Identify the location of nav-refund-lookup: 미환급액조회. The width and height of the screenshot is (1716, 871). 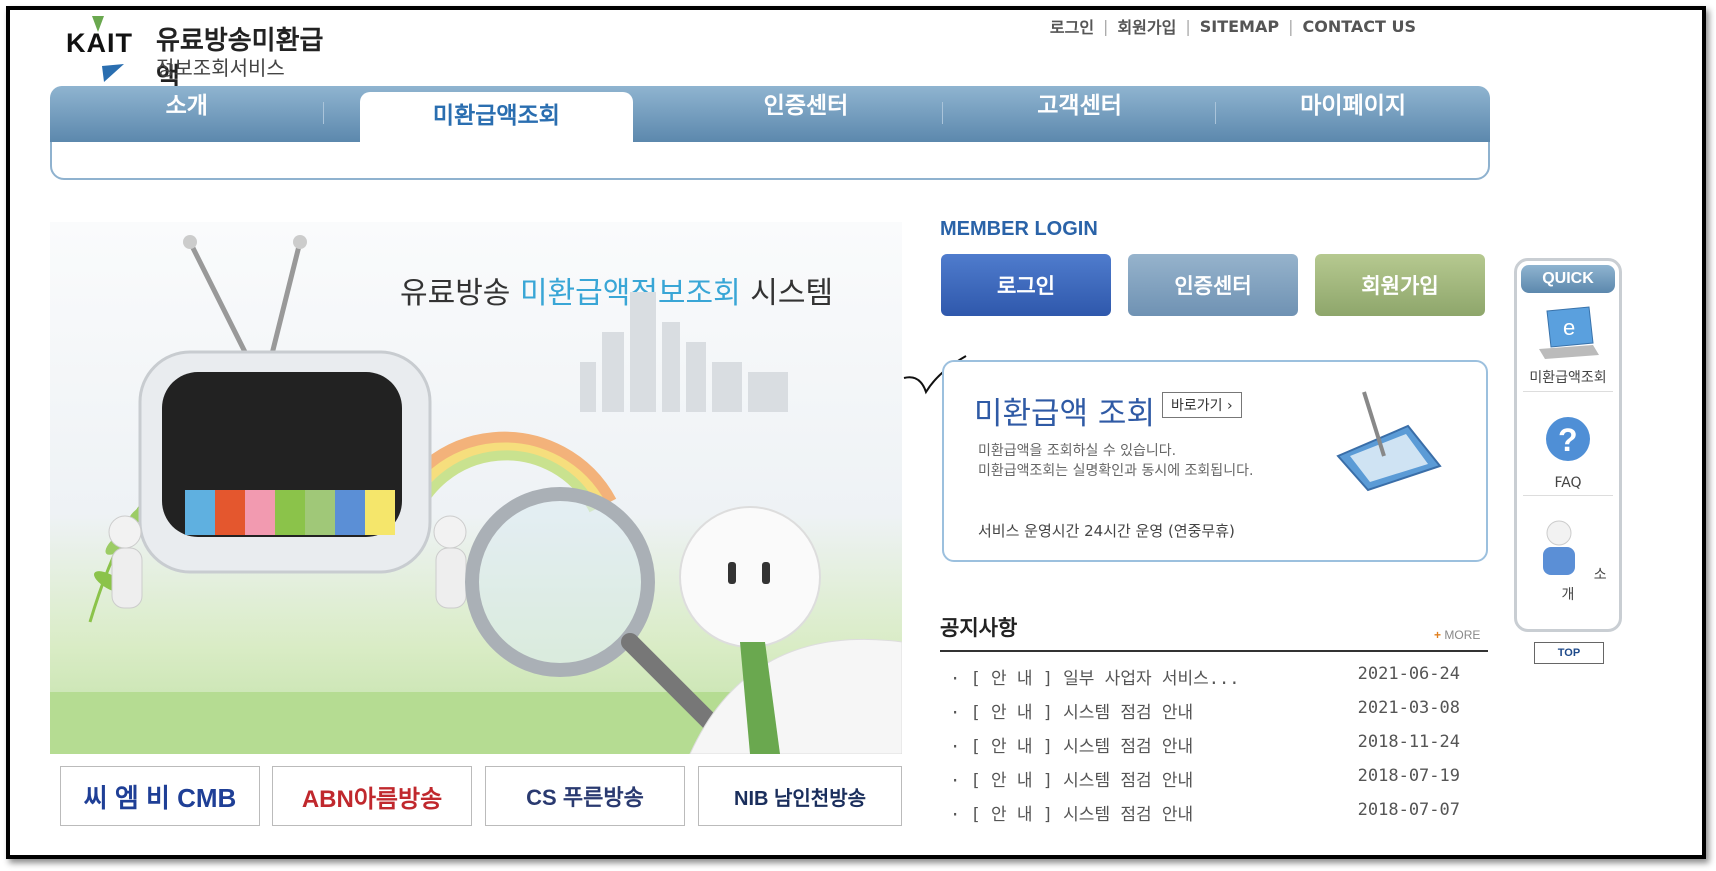
(496, 117).